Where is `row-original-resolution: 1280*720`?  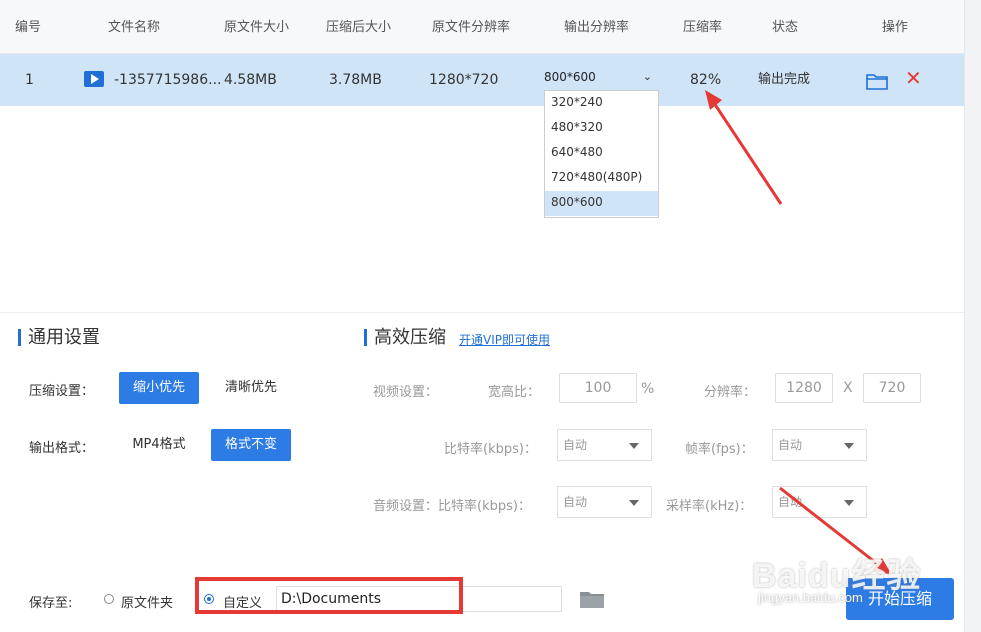 row-original-resolution: 1280*720 is located at coordinates (464, 80).